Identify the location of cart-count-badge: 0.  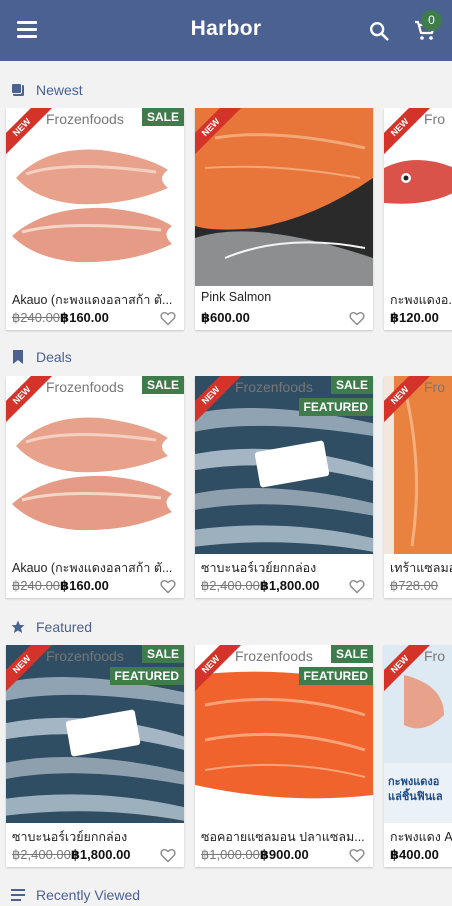
(431, 20).